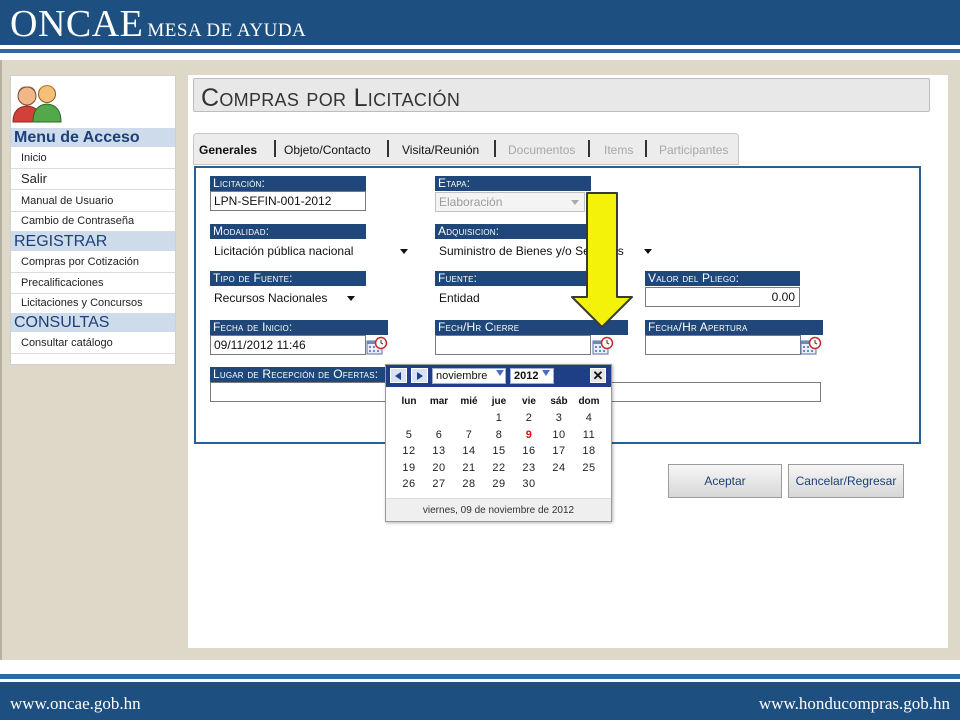 The image size is (960, 720). Describe the element at coordinates (439, 484) in the screenshot. I see `calendar-day: 27` at that location.